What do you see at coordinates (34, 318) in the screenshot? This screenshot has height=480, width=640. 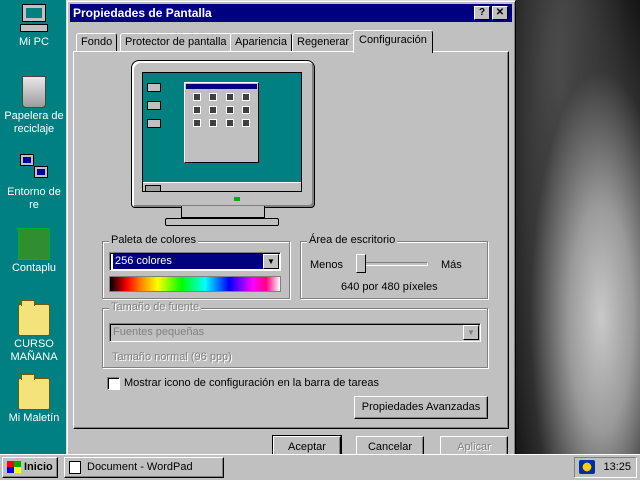 I see `folder-icon` at bounding box center [34, 318].